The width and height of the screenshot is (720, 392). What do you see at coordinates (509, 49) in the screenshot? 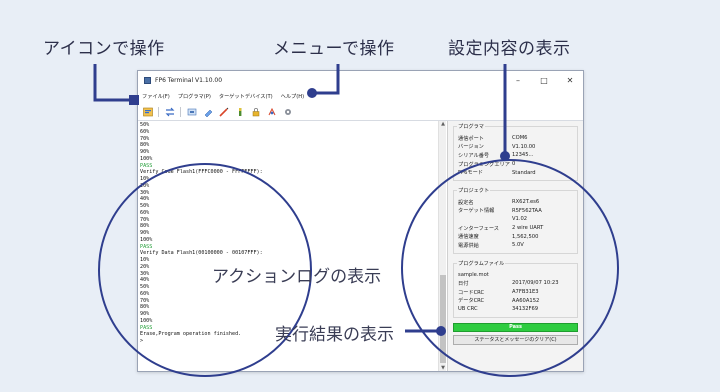
I see `callout-settings-view: 設定内容の表示` at bounding box center [509, 49].